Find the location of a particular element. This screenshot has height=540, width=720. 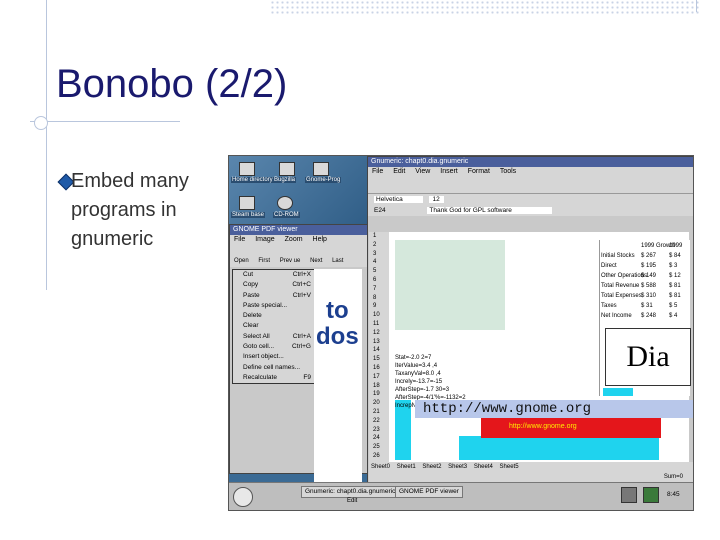

menu-format: Format is located at coordinates (479, 171).